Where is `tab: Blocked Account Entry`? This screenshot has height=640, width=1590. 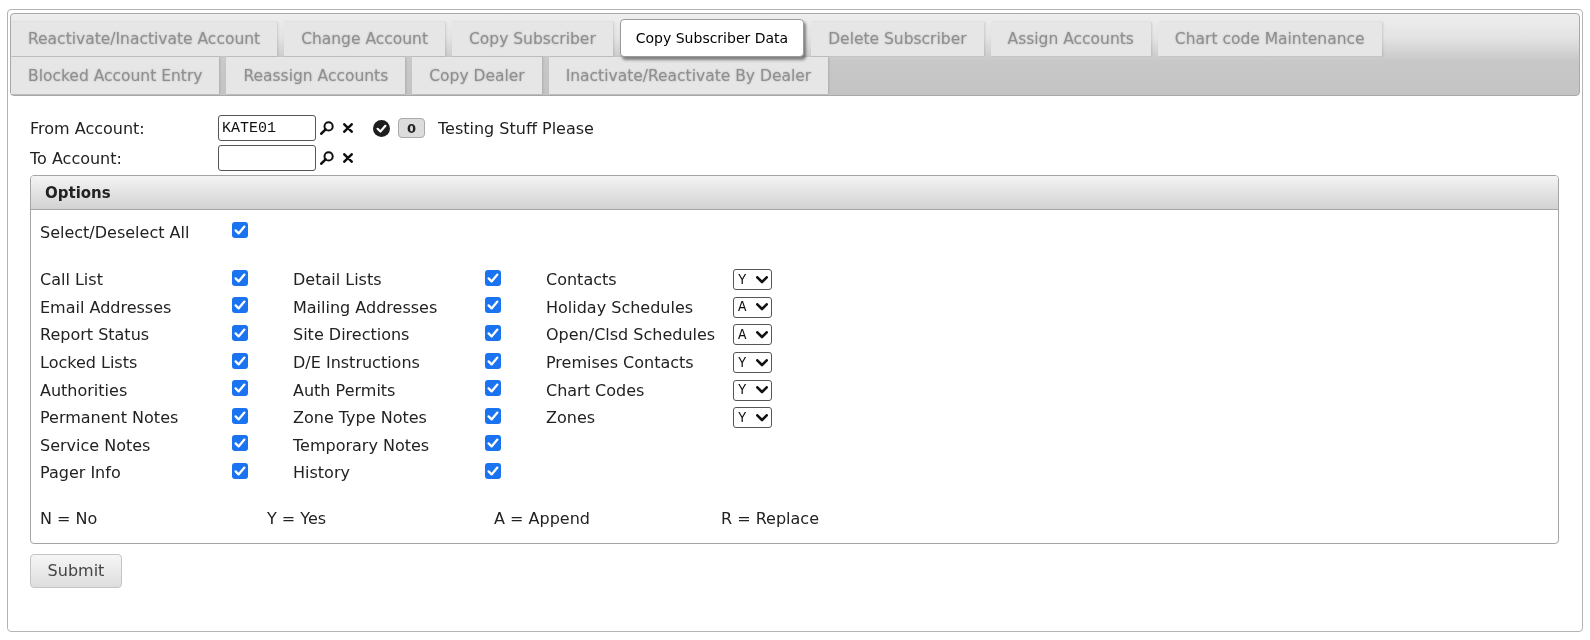 tab: Blocked Account Entry is located at coordinates (115, 75).